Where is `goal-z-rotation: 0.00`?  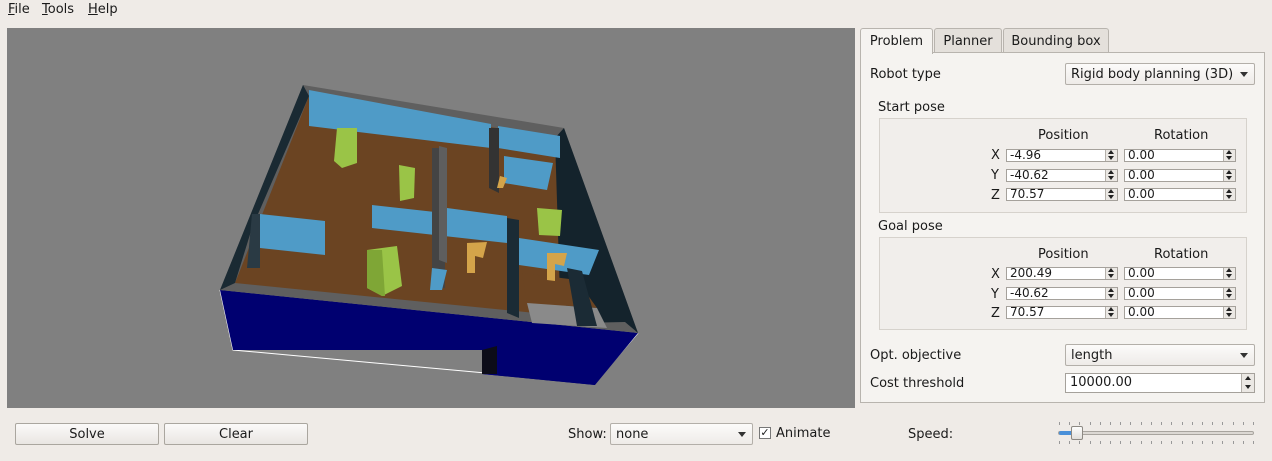 goal-z-rotation: 0.00 is located at coordinates (1180, 312).